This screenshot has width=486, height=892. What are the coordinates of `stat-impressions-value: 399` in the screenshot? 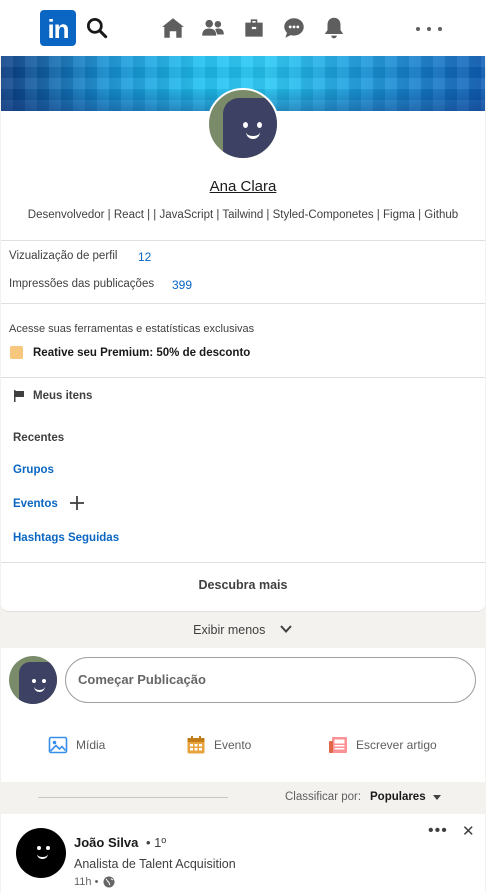 It's located at (182, 285).